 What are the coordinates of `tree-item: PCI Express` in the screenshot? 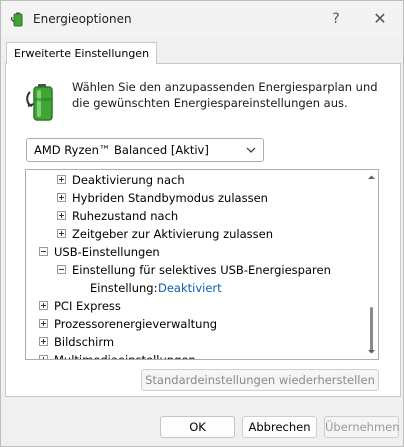 It's located at (196, 306).